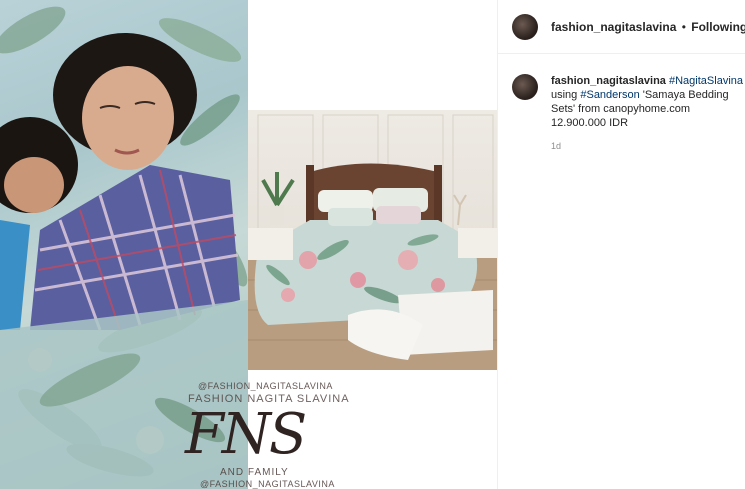 The image size is (745, 489). What do you see at coordinates (609, 95) in the screenshot?
I see `hashtag-link: #Sanderson` at bounding box center [609, 95].